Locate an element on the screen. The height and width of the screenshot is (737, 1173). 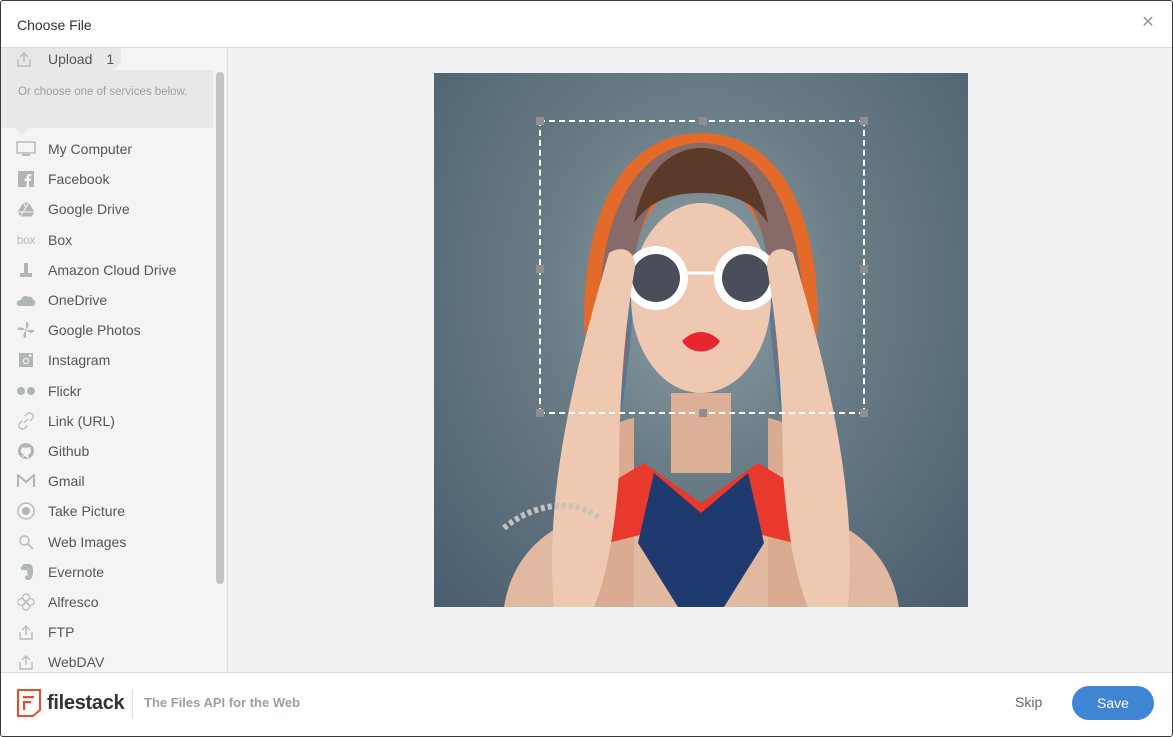
sidebar-item-web-images: Web Images is located at coordinates (107, 541).